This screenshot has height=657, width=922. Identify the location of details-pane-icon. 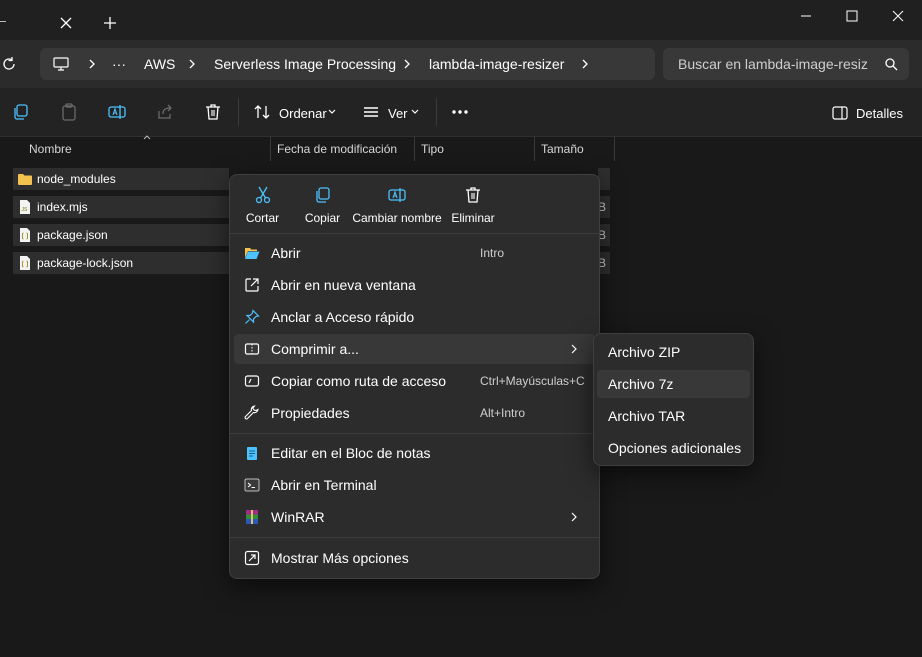
(840, 113).